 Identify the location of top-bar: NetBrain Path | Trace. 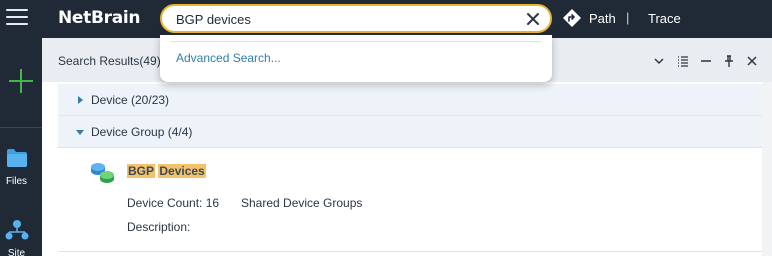
(386, 19).